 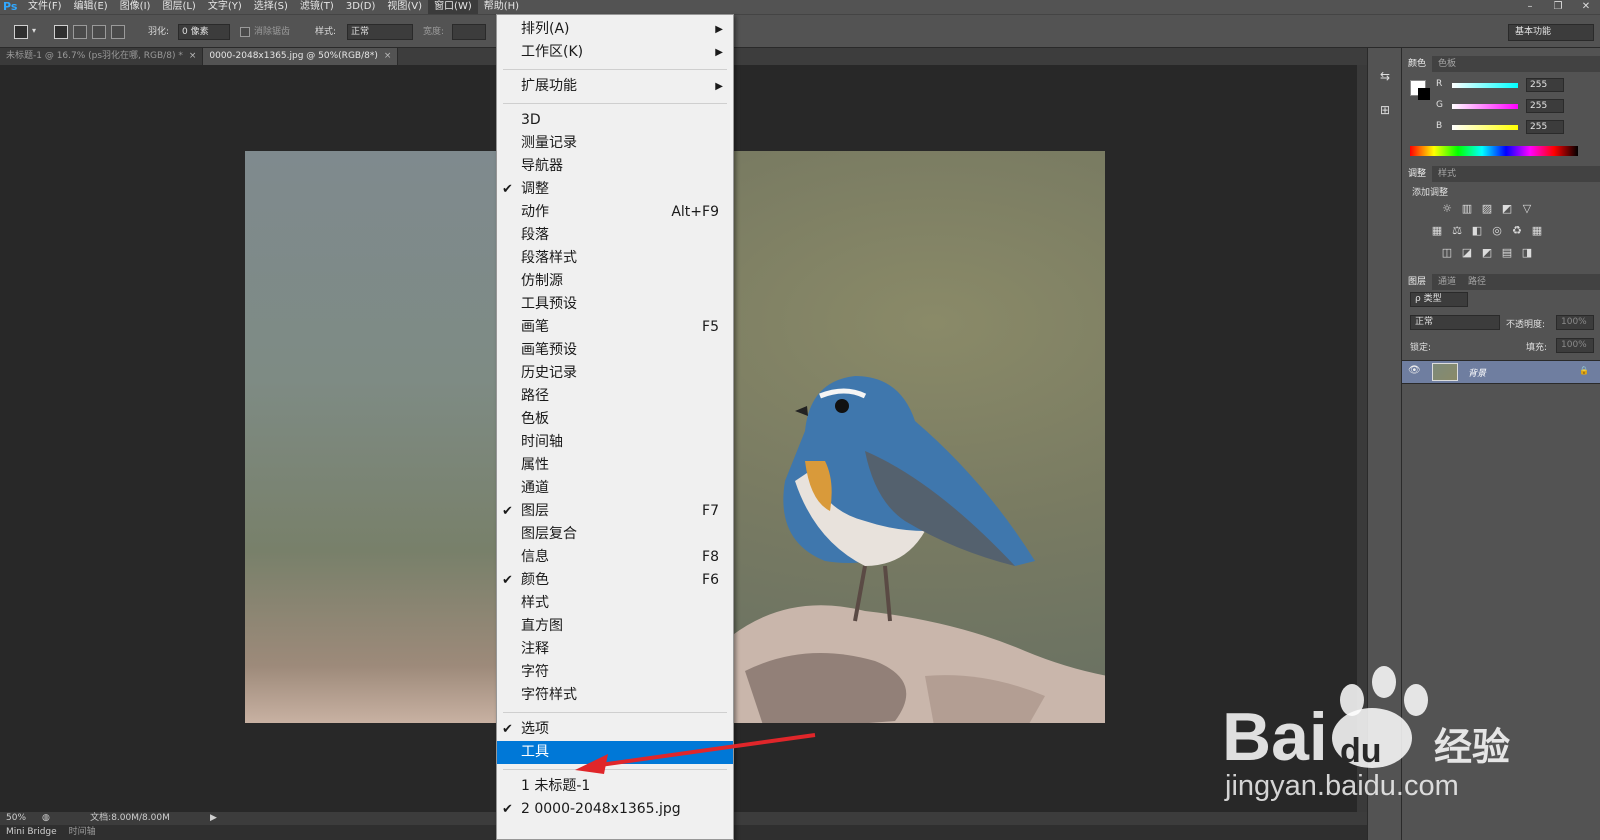 What do you see at coordinates (615, 534) in the screenshot?
I see `window-menu-item: 图层复合` at bounding box center [615, 534].